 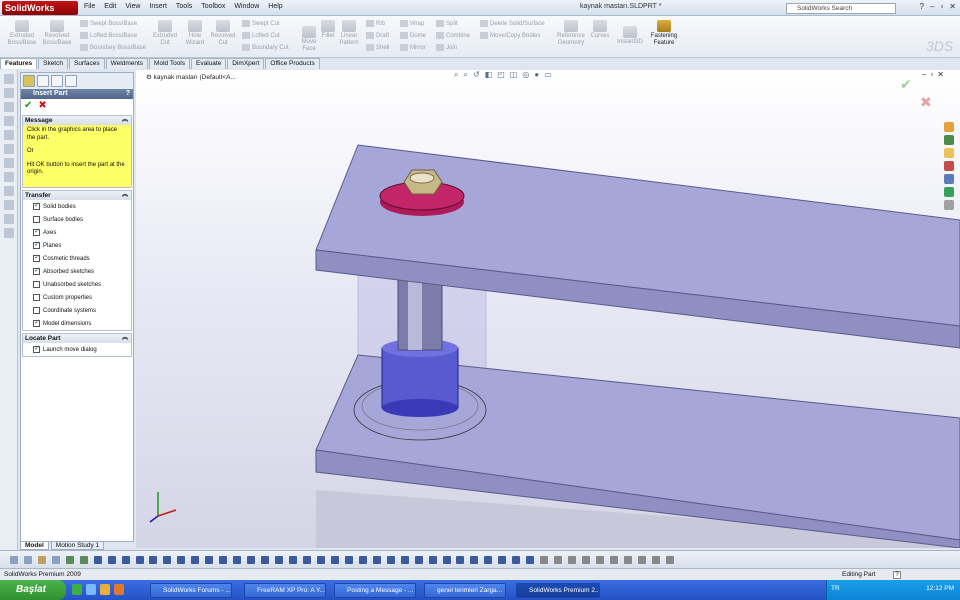 What do you see at coordinates (320, 560) in the screenshot?
I see `scale-tool-icon` at bounding box center [320, 560].